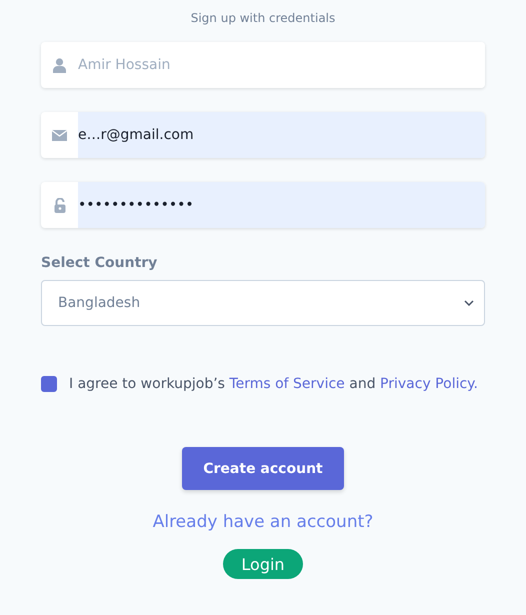  I want to click on padlock-icon, so click(60, 205).